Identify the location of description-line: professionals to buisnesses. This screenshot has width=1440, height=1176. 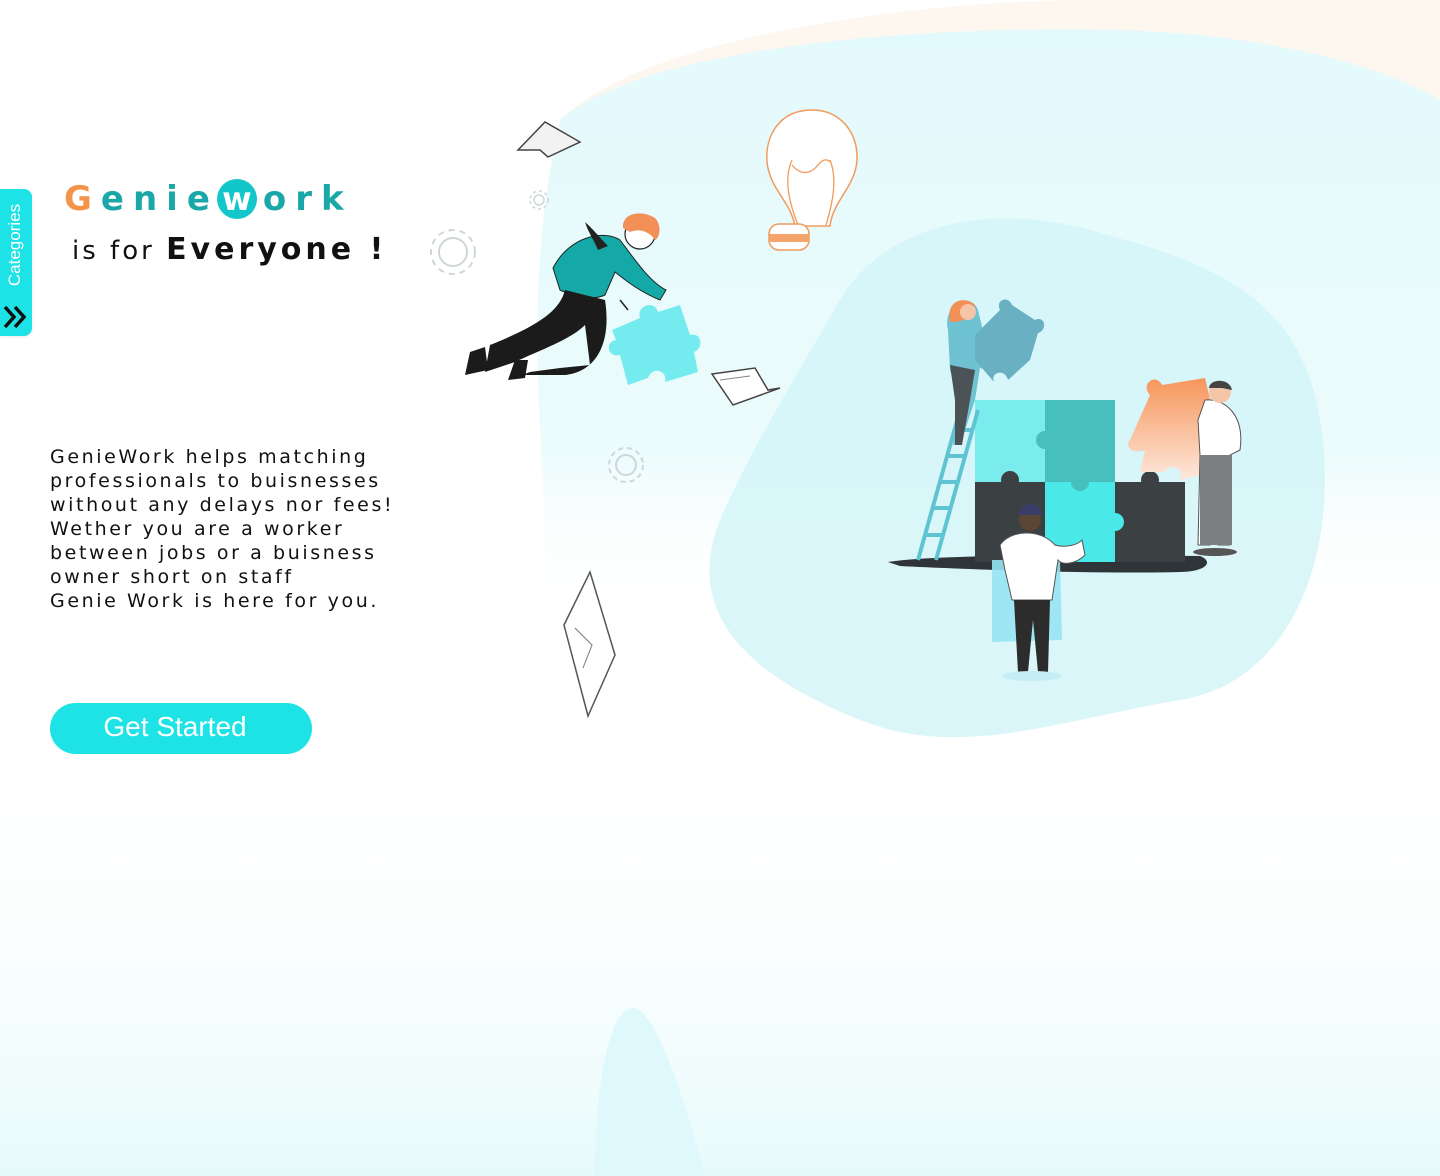
(215, 481).